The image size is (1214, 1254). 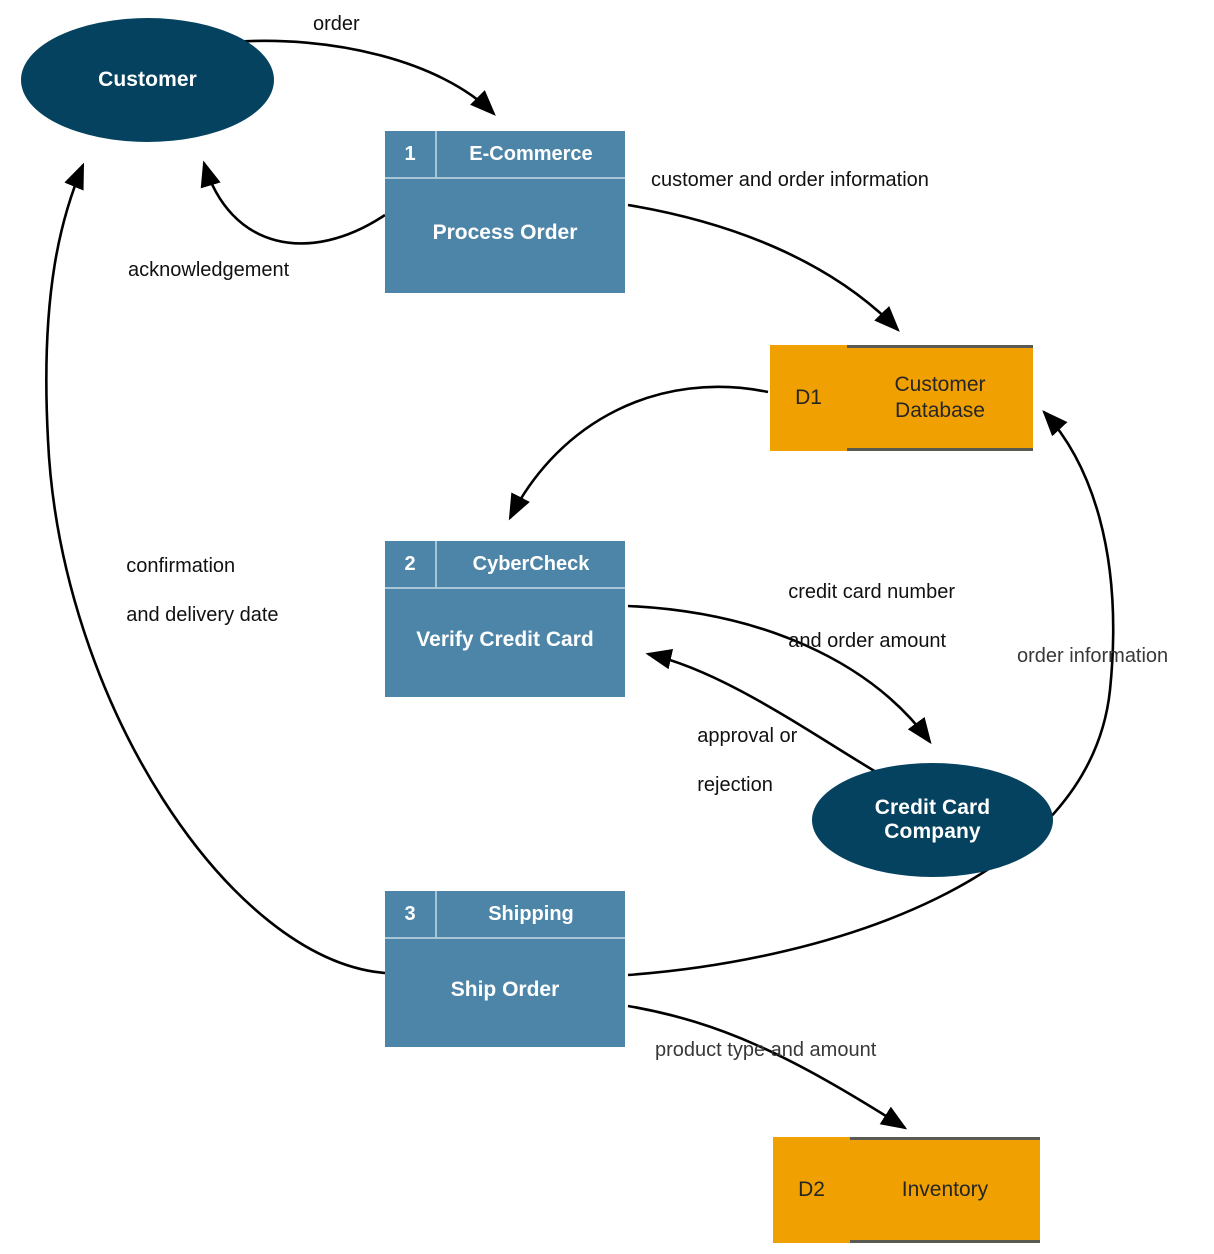 I want to click on confirmation-line-1: confirmation, so click(x=181, y=566).